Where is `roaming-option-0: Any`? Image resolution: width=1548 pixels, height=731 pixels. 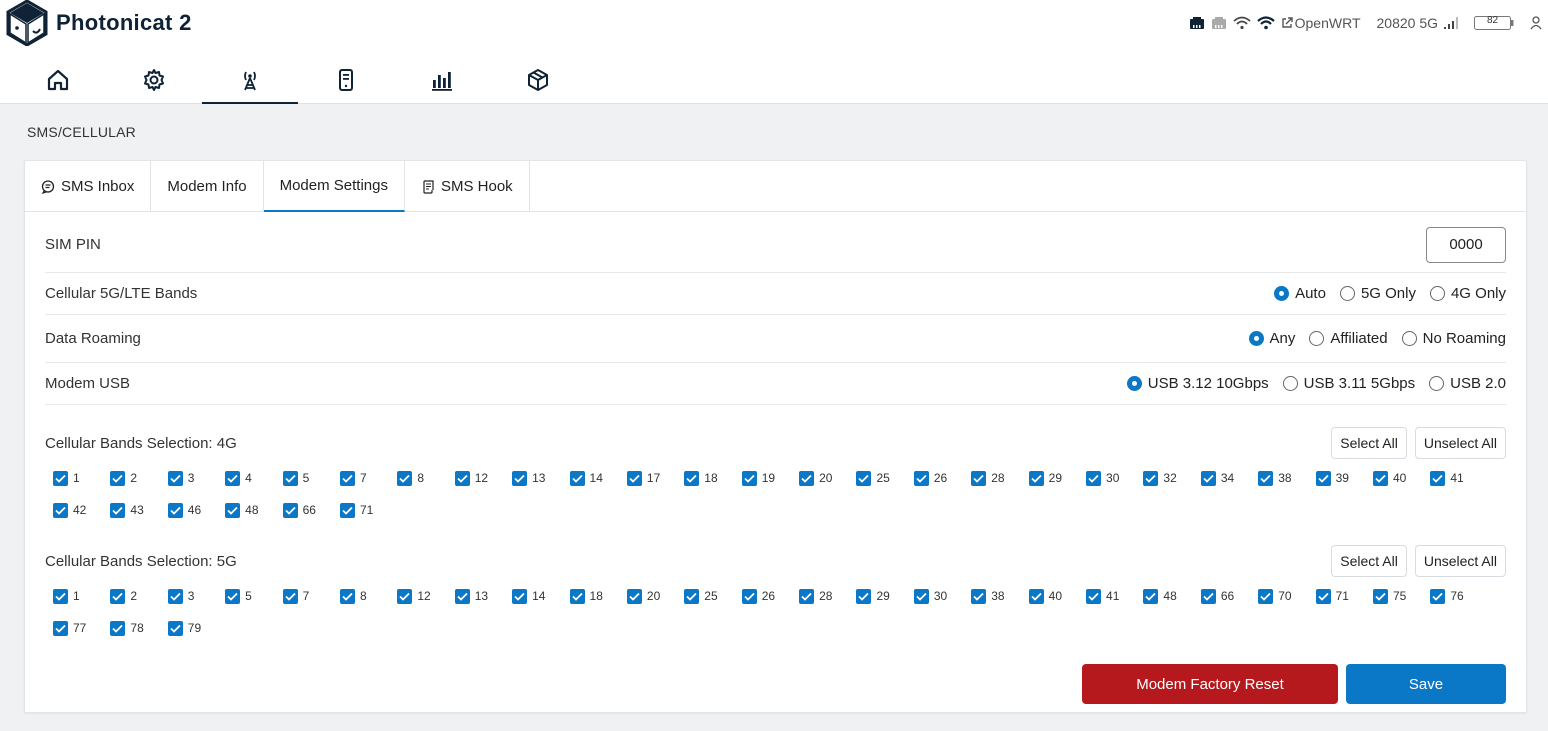
roaming-option-0: Any is located at coordinates (1271, 338).